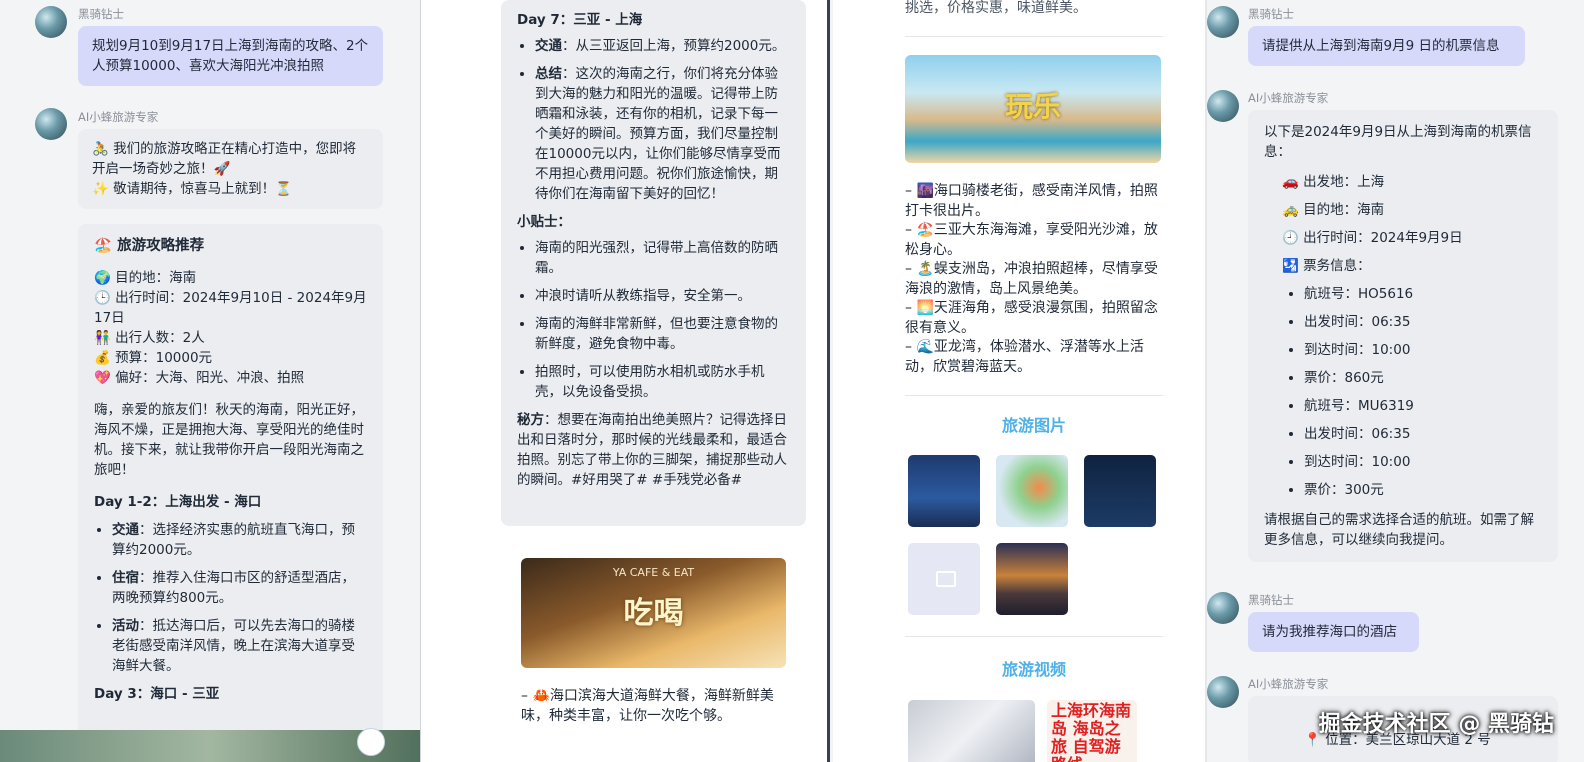  Describe the element at coordinates (1333, 632) in the screenshot. I see `user-message: 请为我推荐海口的酒店` at that location.